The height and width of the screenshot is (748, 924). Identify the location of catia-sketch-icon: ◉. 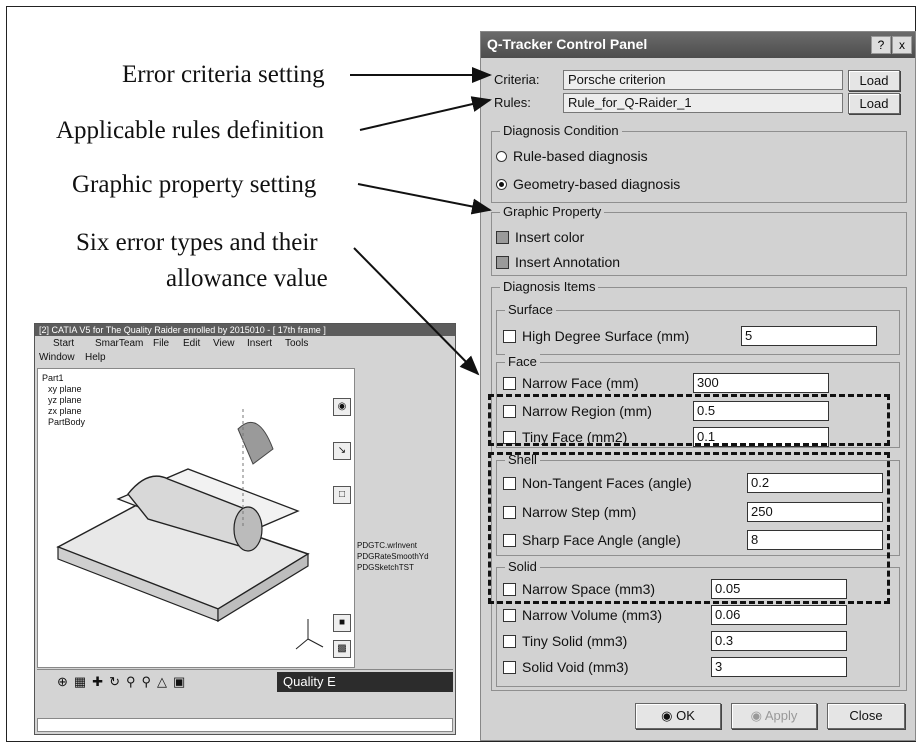
(342, 407).